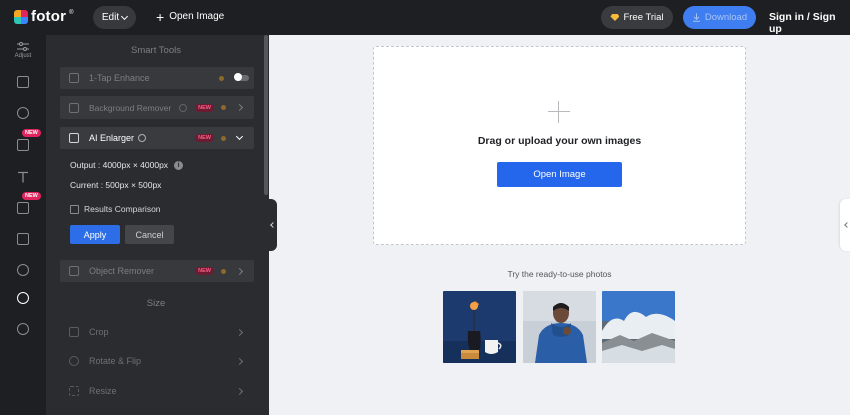 This screenshot has height=415, width=850. I want to click on diamond-icon, so click(615, 17).